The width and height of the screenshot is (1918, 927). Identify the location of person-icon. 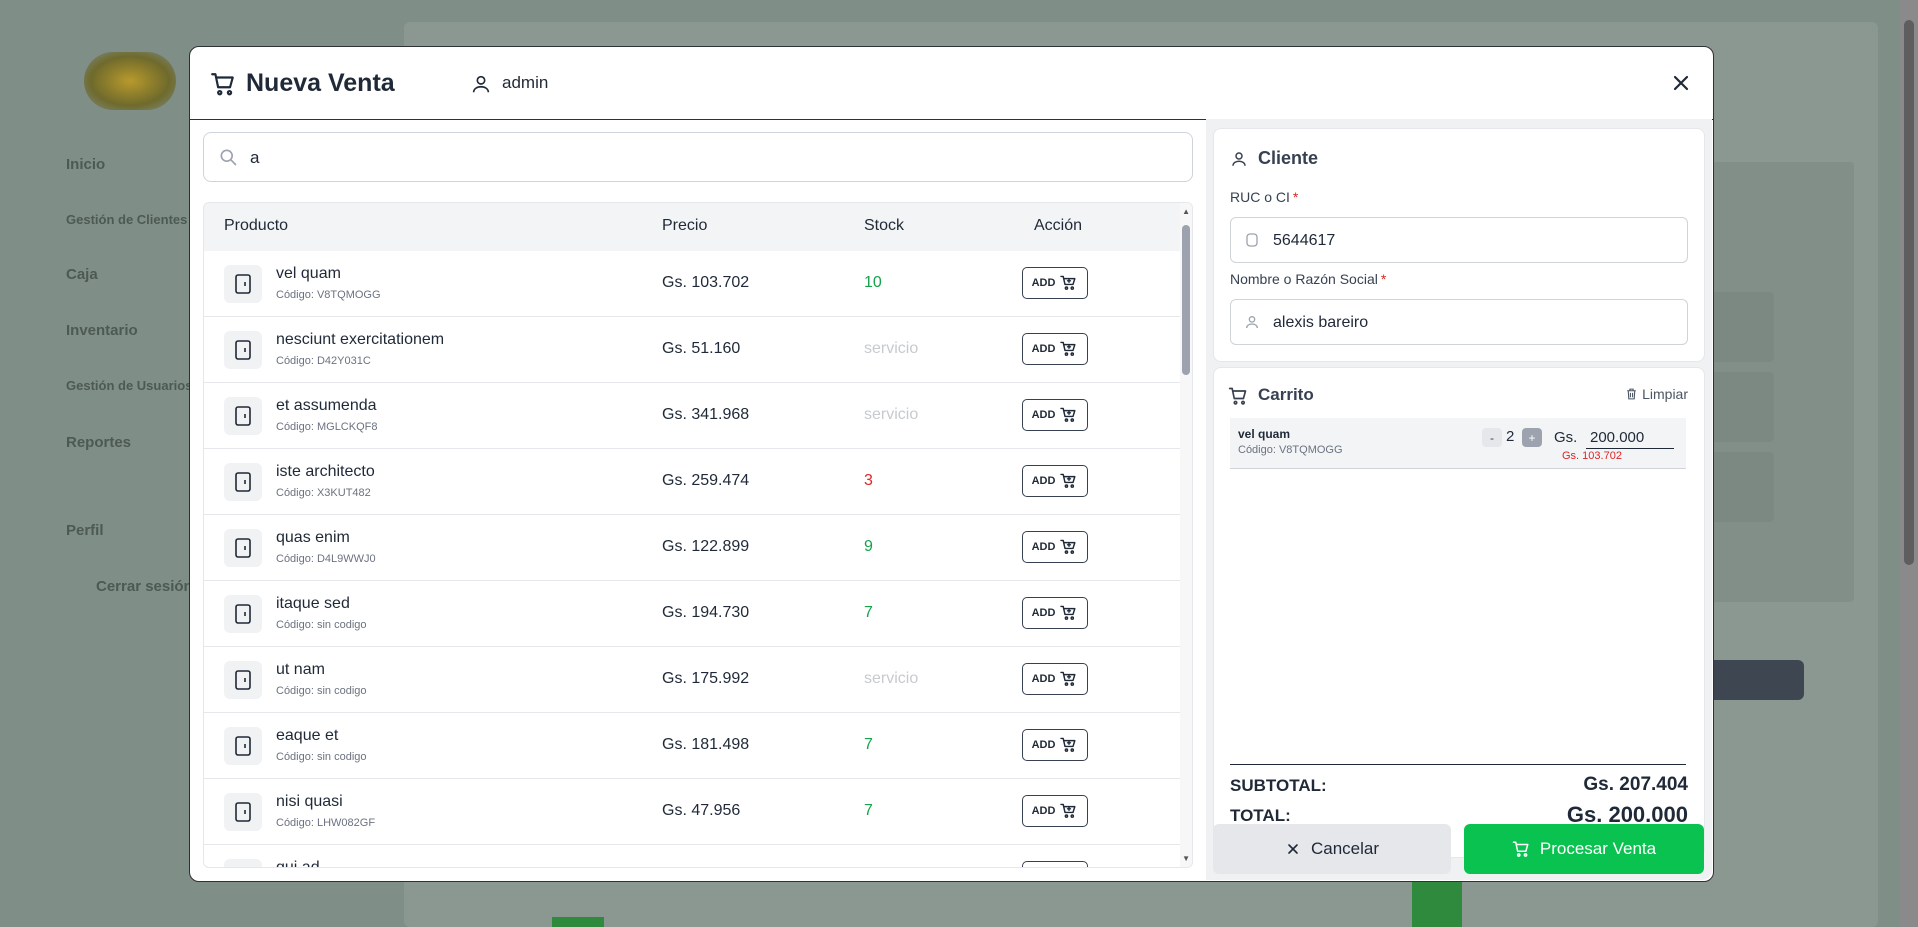
(1252, 322).